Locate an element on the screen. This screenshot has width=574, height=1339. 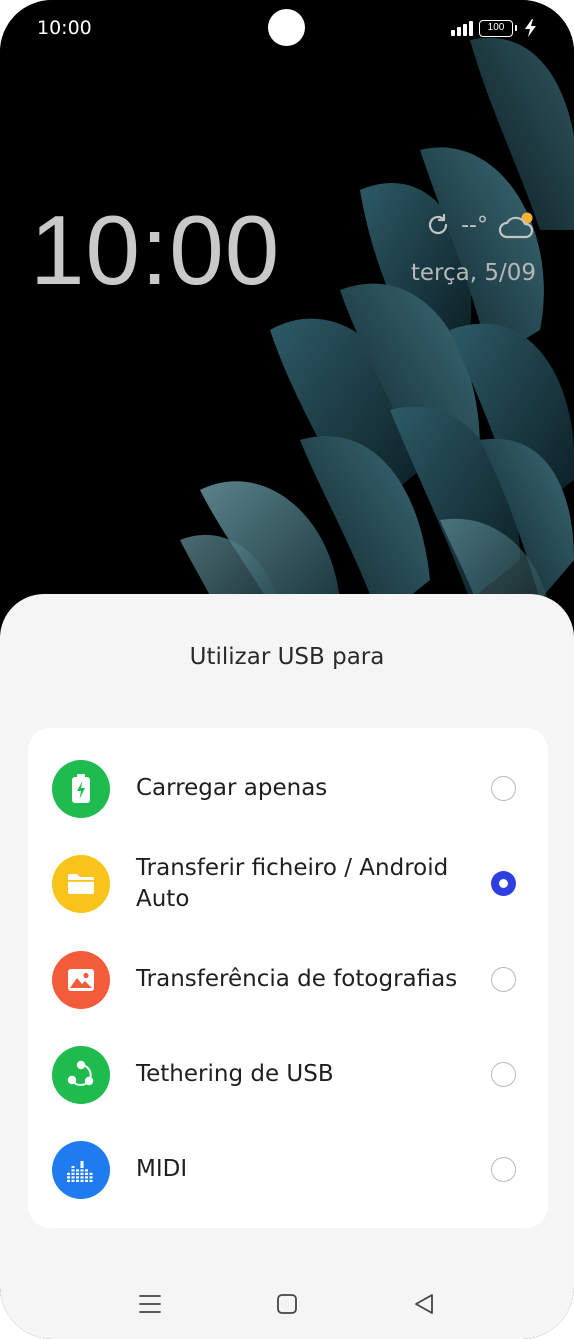
equalizer-icon is located at coordinates (81, 1170).